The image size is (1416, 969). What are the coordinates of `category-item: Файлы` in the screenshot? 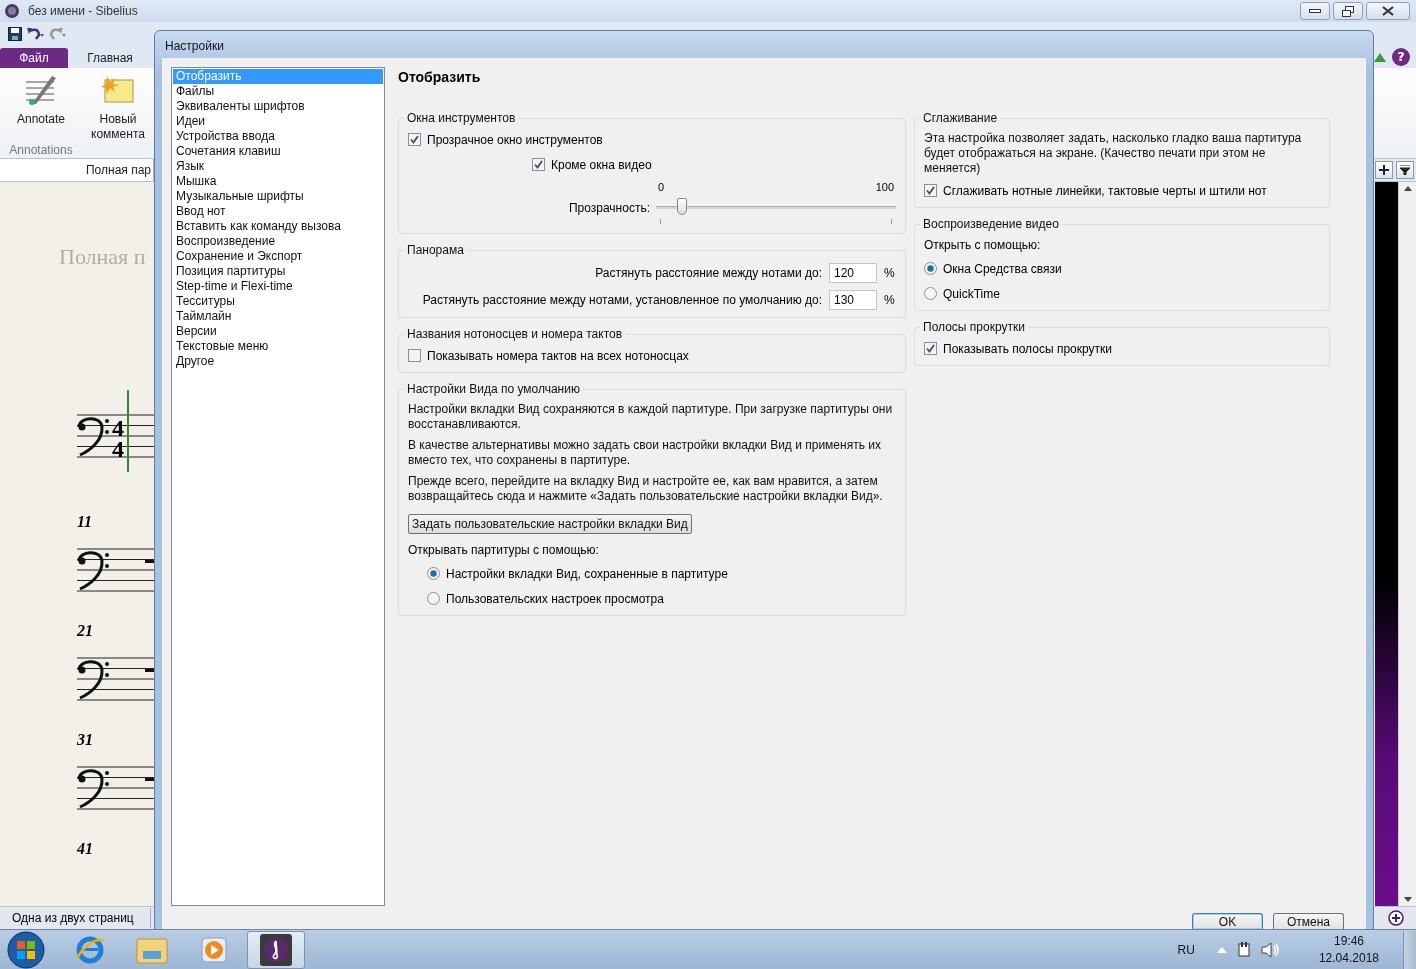 It's located at (278, 91).